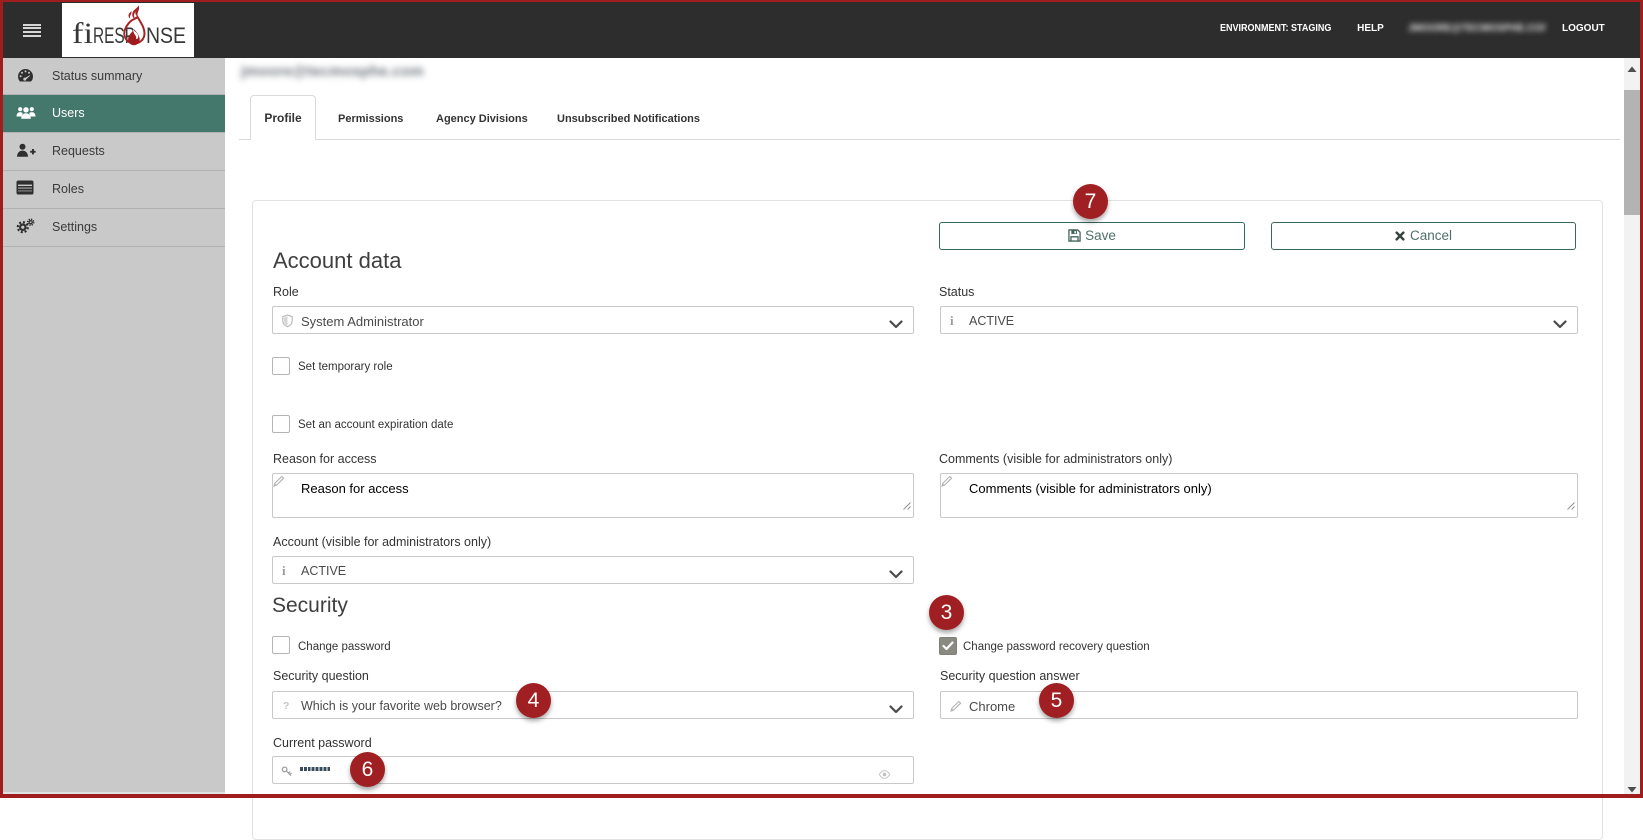 The height and width of the screenshot is (840, 1643). I want to click on svg-text: RESP, so click(114, 35).